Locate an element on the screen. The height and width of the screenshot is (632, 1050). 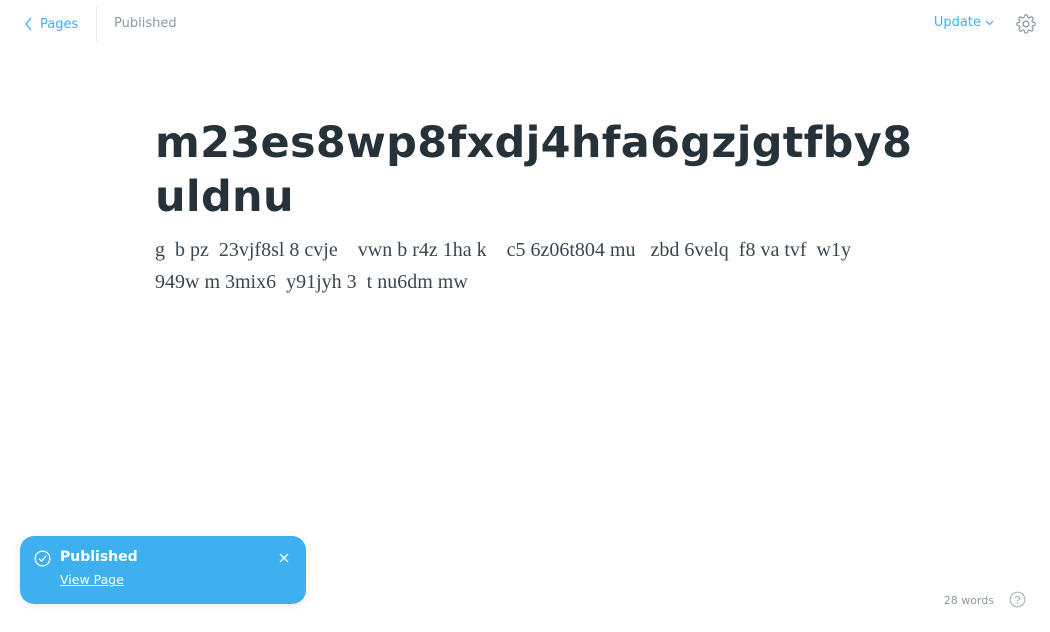
header-divider is located at coordinates (96, 24).